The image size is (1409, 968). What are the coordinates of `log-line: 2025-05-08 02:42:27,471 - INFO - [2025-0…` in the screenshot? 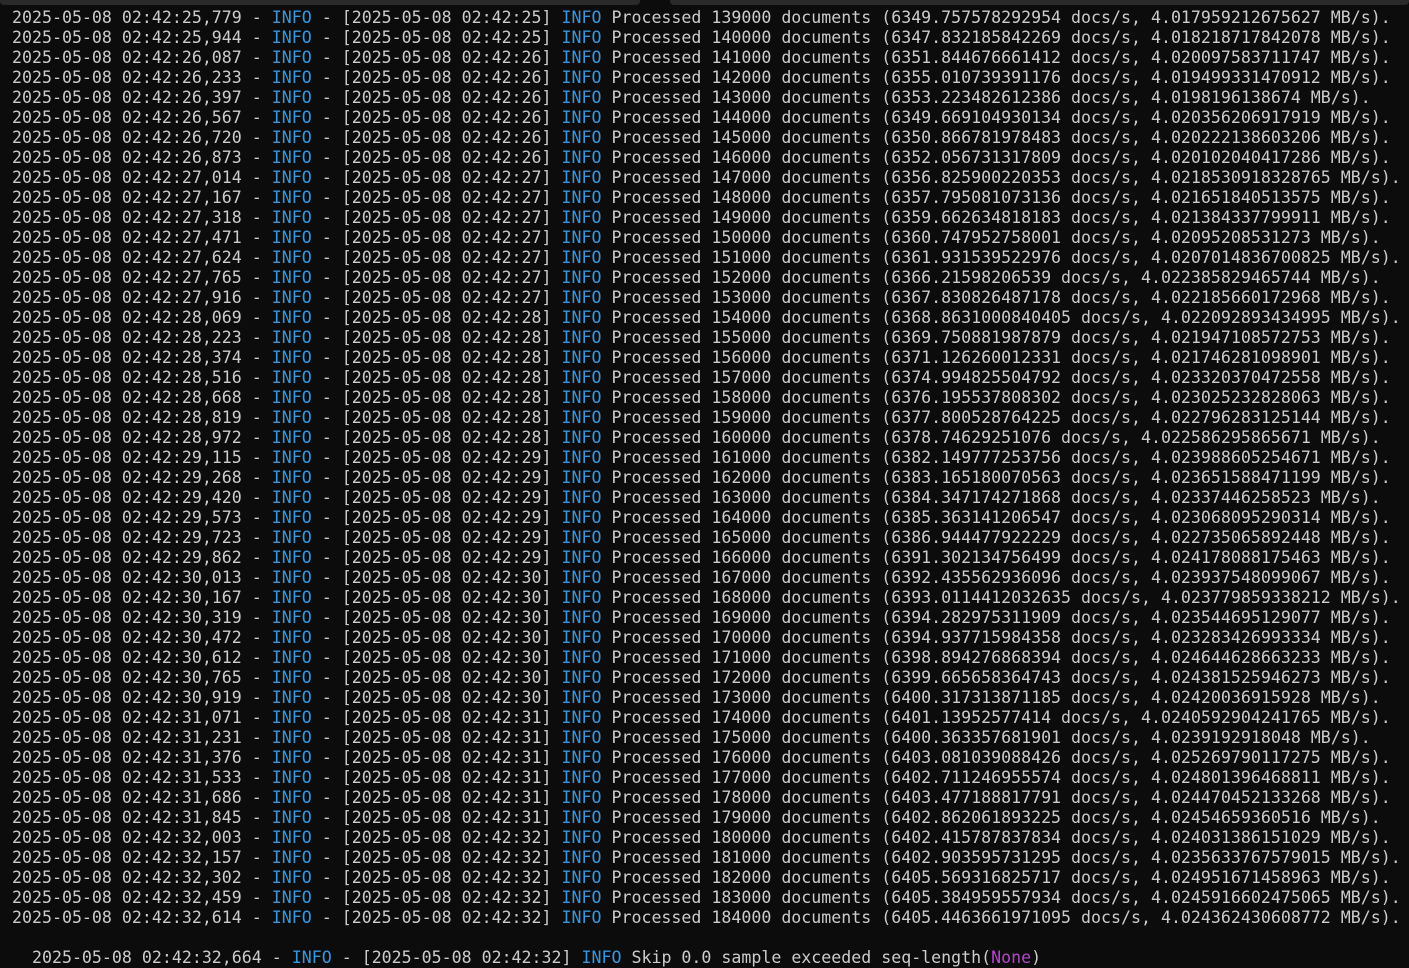 It's located at (710, 238).